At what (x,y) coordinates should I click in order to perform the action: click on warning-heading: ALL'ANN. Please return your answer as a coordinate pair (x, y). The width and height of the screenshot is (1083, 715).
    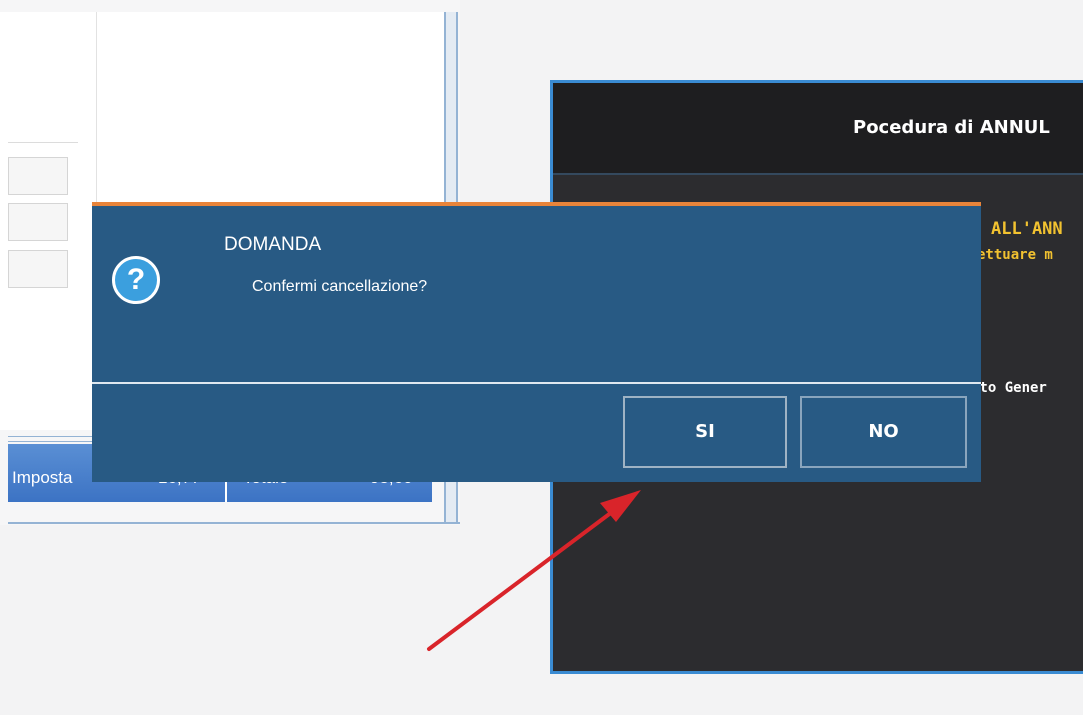
    Looking at the image, I should click on (1027, 229).